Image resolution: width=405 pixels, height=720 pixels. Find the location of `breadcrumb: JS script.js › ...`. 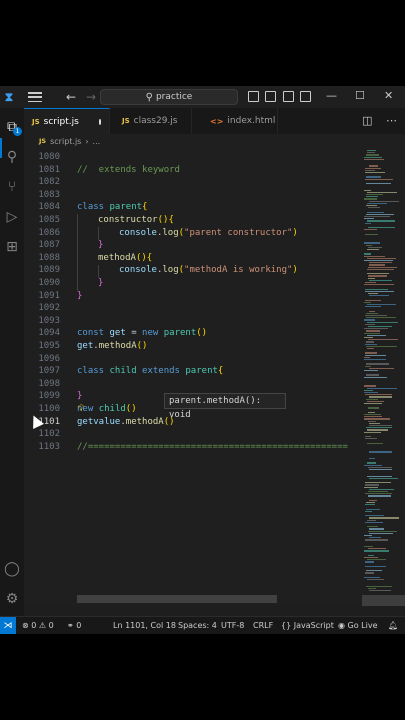

breadcrumb: JS script.js › ... is located at coordinates (214, 141).